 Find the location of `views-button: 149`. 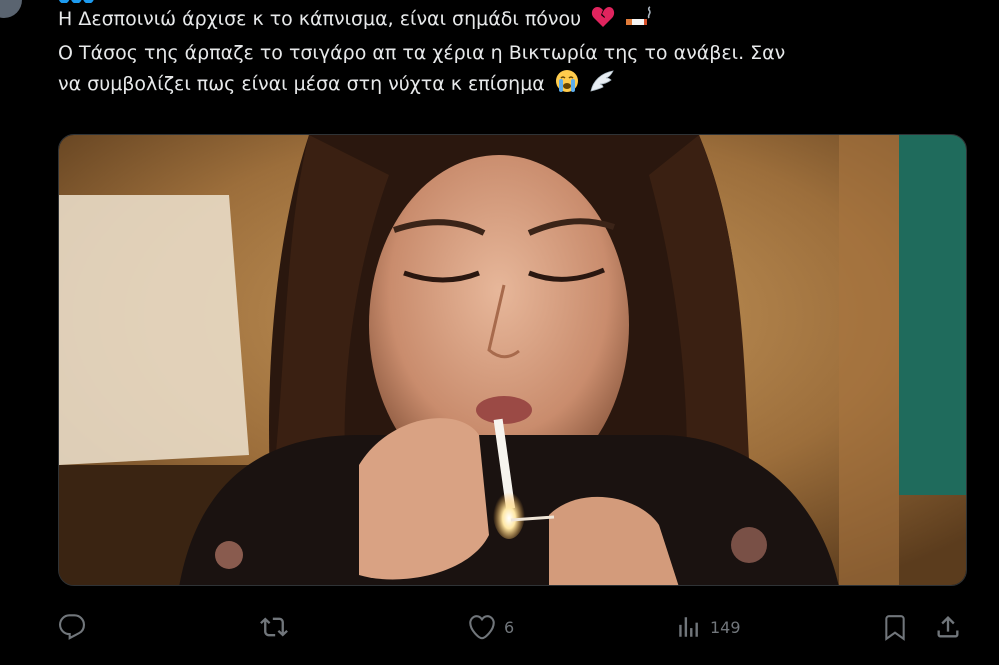

views-button: 149 is located at coordinates (708, 627).